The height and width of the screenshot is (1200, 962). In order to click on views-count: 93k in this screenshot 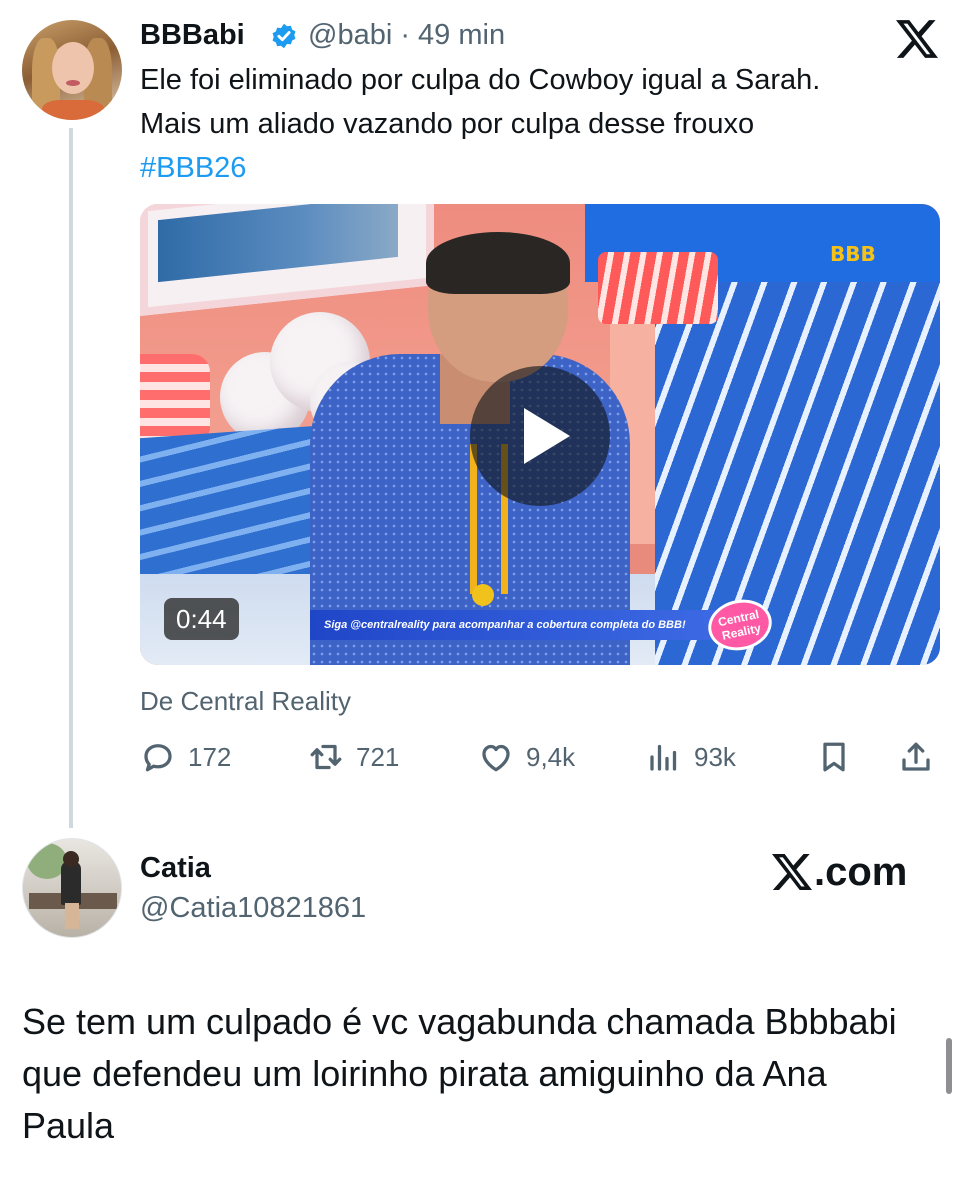, I will do `click(715, 756)`.